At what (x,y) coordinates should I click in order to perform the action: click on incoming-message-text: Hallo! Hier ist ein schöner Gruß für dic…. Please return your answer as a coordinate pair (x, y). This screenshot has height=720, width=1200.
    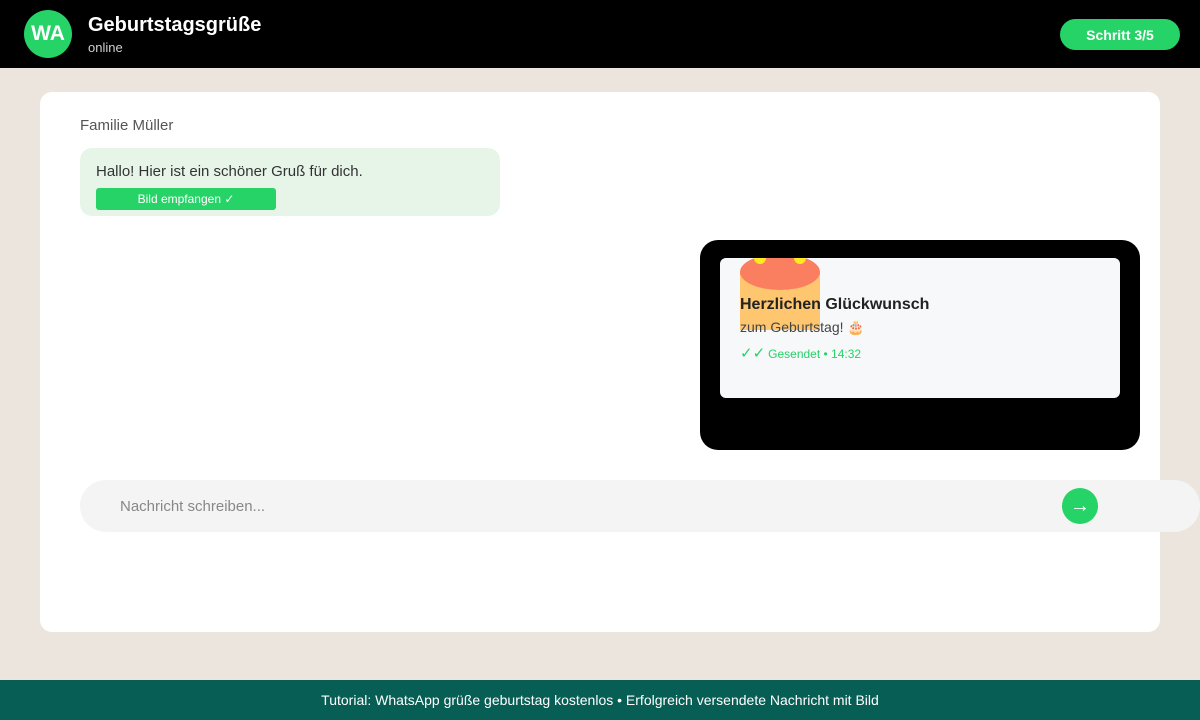
    Looking at the image, I should click on (229, 171).